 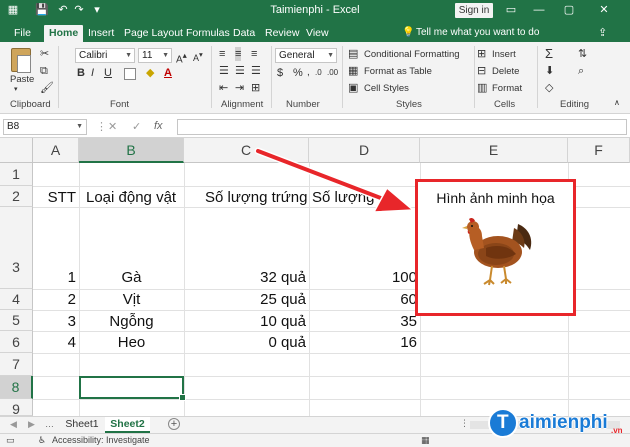 What do you see at coordinates (127, 425) in the screenshot?
I see `sheet-tab-sheet2: Sheet2` at bounding box center [127, 425].